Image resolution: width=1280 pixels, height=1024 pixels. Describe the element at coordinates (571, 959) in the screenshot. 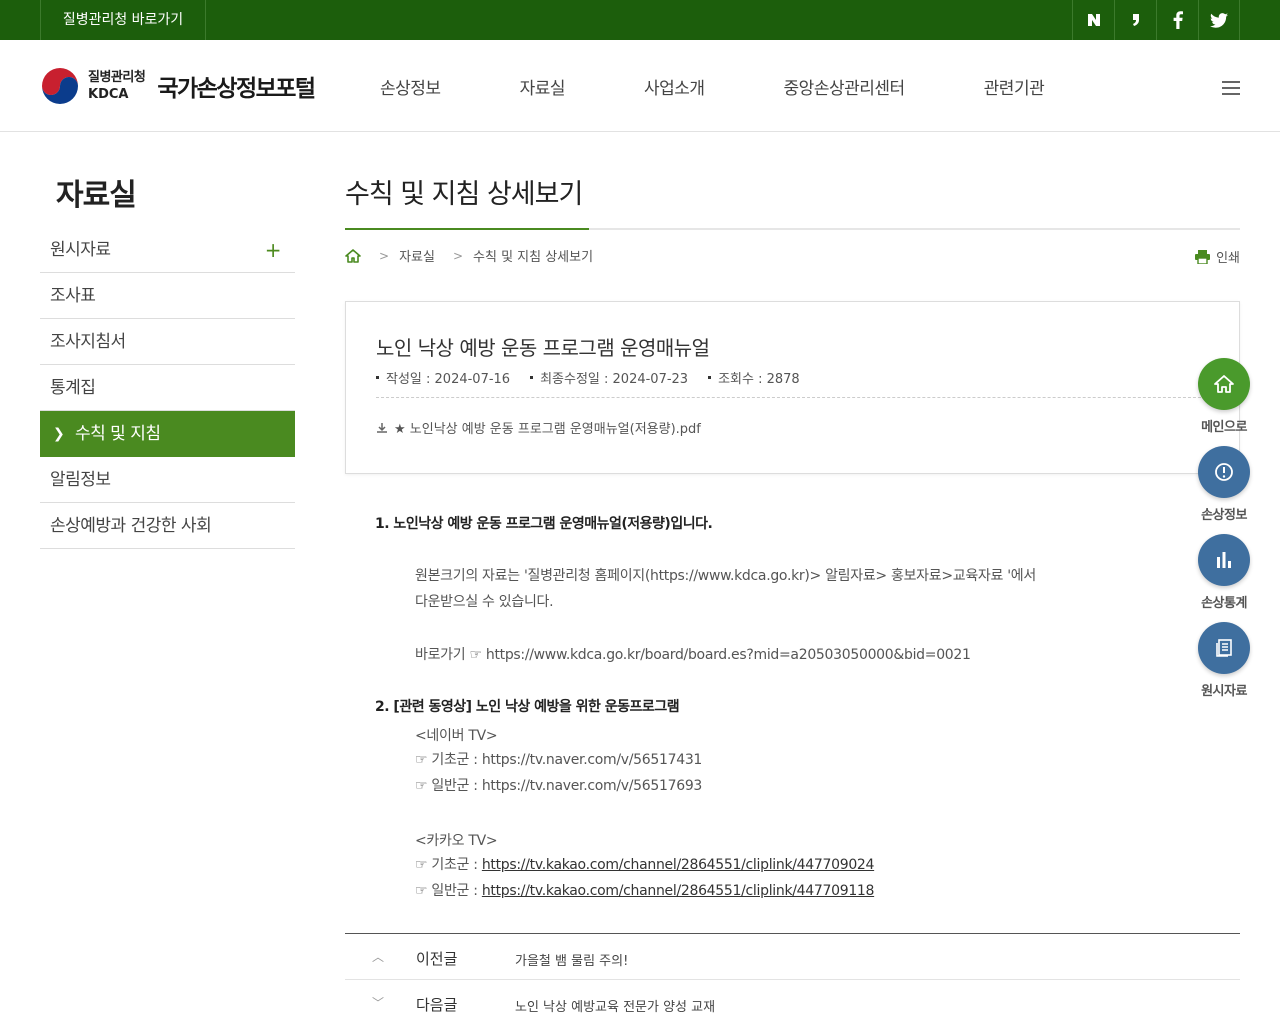

I see `prev-post-subject: 가을철 뱀 물림 주의!` at that location.